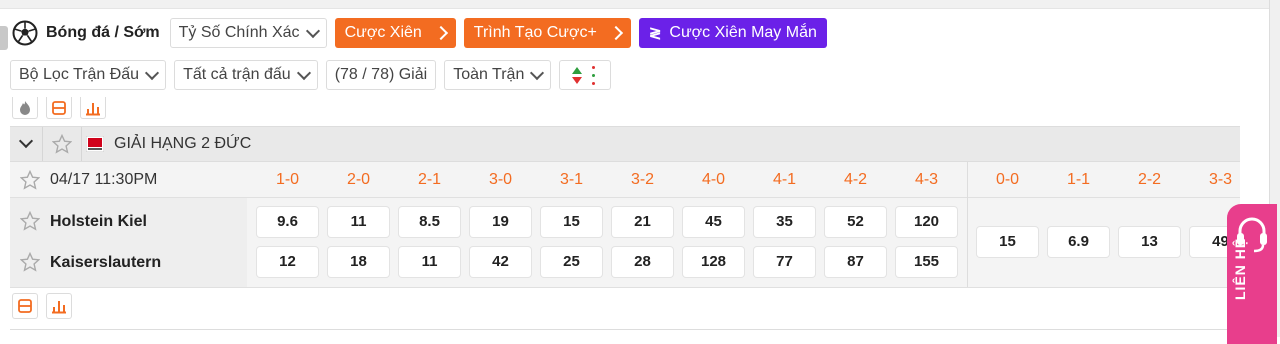 Image resolution: width=1280 pixels, height=344 pixels. What do you see at coordinates (571, 179) in the screenshot?
I see `score-header: 3-1` at bounding box center [571, 179].